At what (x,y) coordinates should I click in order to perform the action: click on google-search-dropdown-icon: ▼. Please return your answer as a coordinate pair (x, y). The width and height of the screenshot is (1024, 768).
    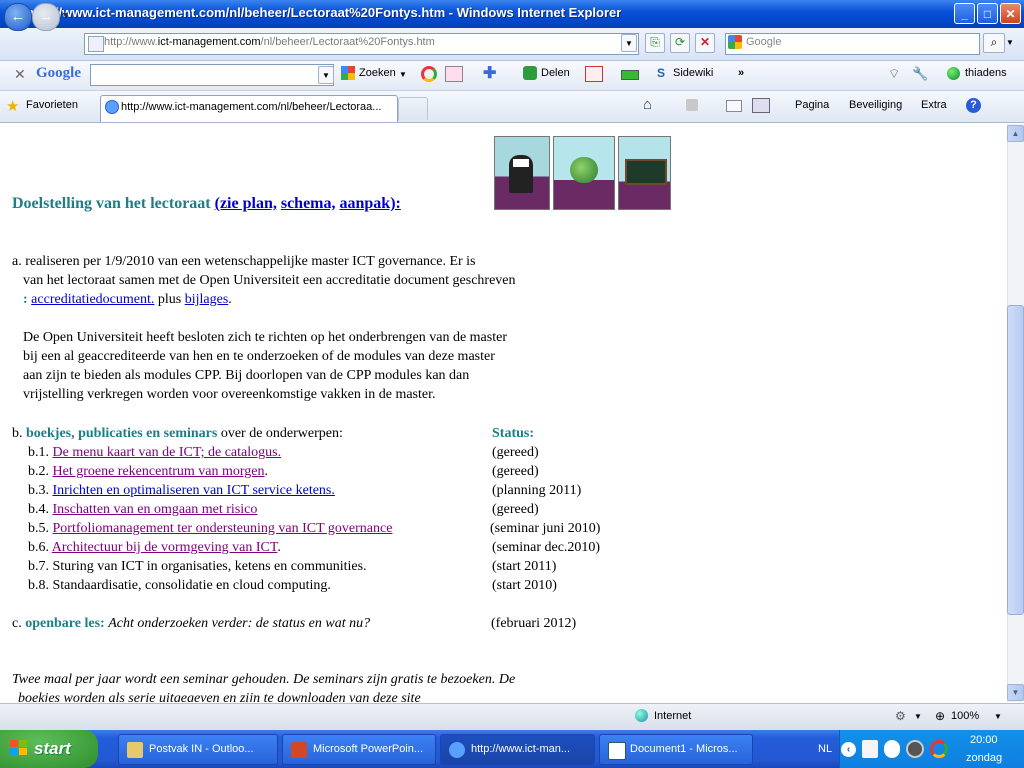
    Looking at the image, I should click on (326, 75).